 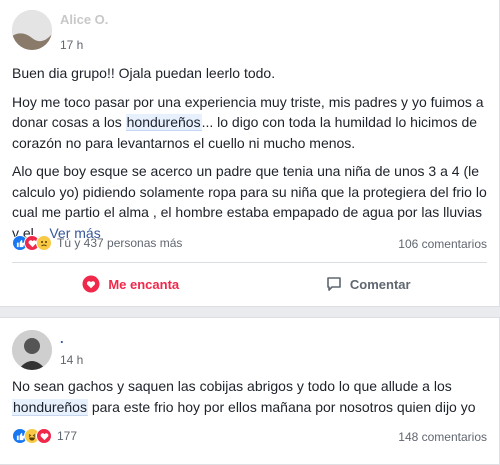 What do you see at coordinates (144, 284) in the screenshot?
I see `love-button-label: Me encanta` at bounding box center [144, 284].